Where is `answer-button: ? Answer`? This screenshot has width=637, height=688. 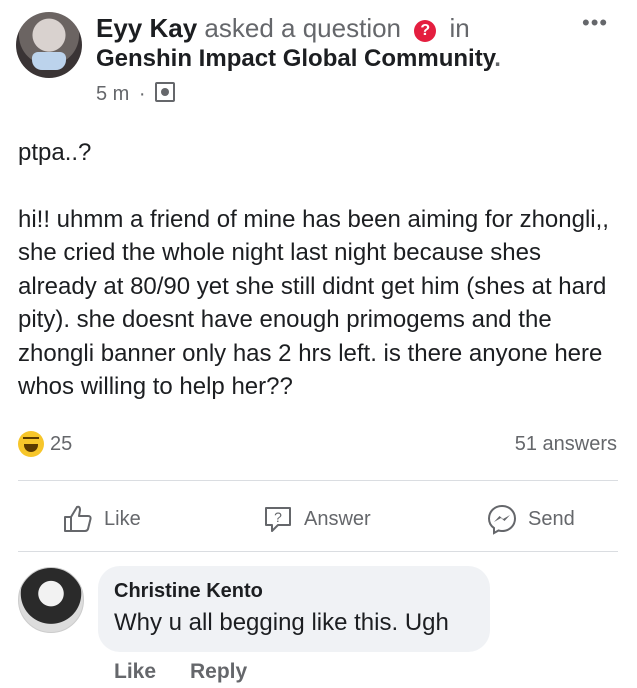
answer-button: ? Answer is located at coordinates (316, 519).